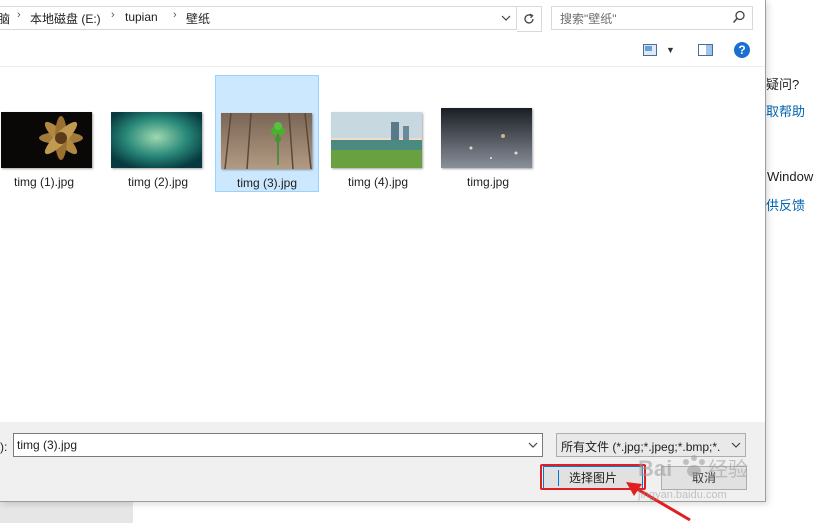 This screenshot has height=524, width=816. I want to click on windows-heading: Window, so click(790, 176).